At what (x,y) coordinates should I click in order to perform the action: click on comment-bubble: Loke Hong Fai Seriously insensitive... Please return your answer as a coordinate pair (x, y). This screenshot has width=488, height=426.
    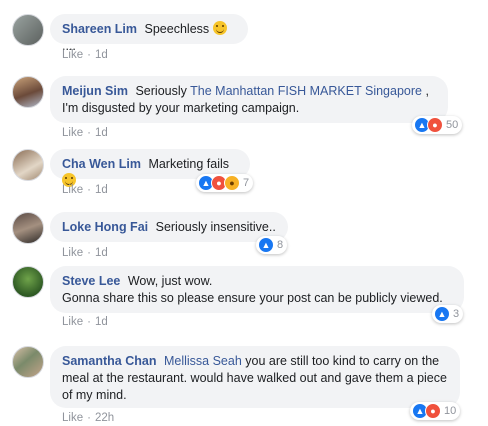
    Looking at the image, I should click on (169, 227).